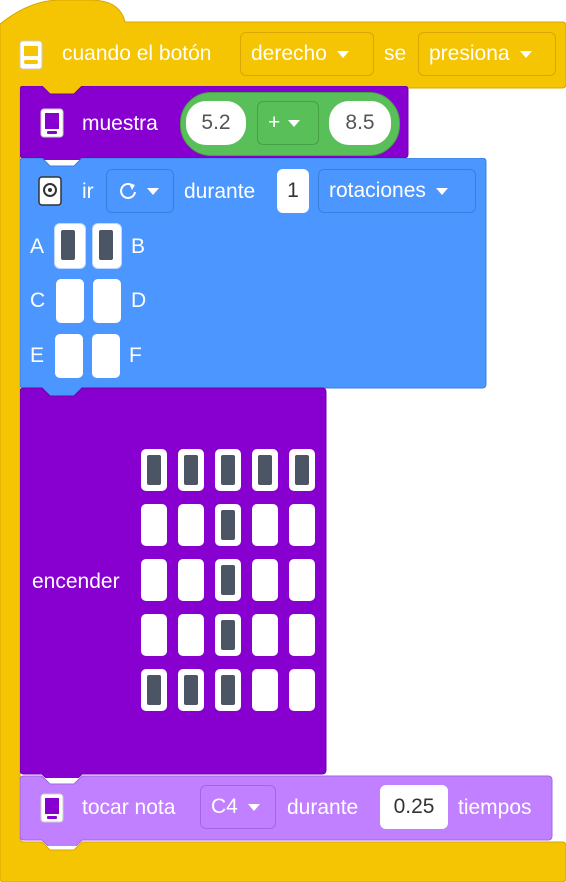 The height and width of the screenshot is (882, 566). I want to click on port-d-toggle, so click(107, 301).